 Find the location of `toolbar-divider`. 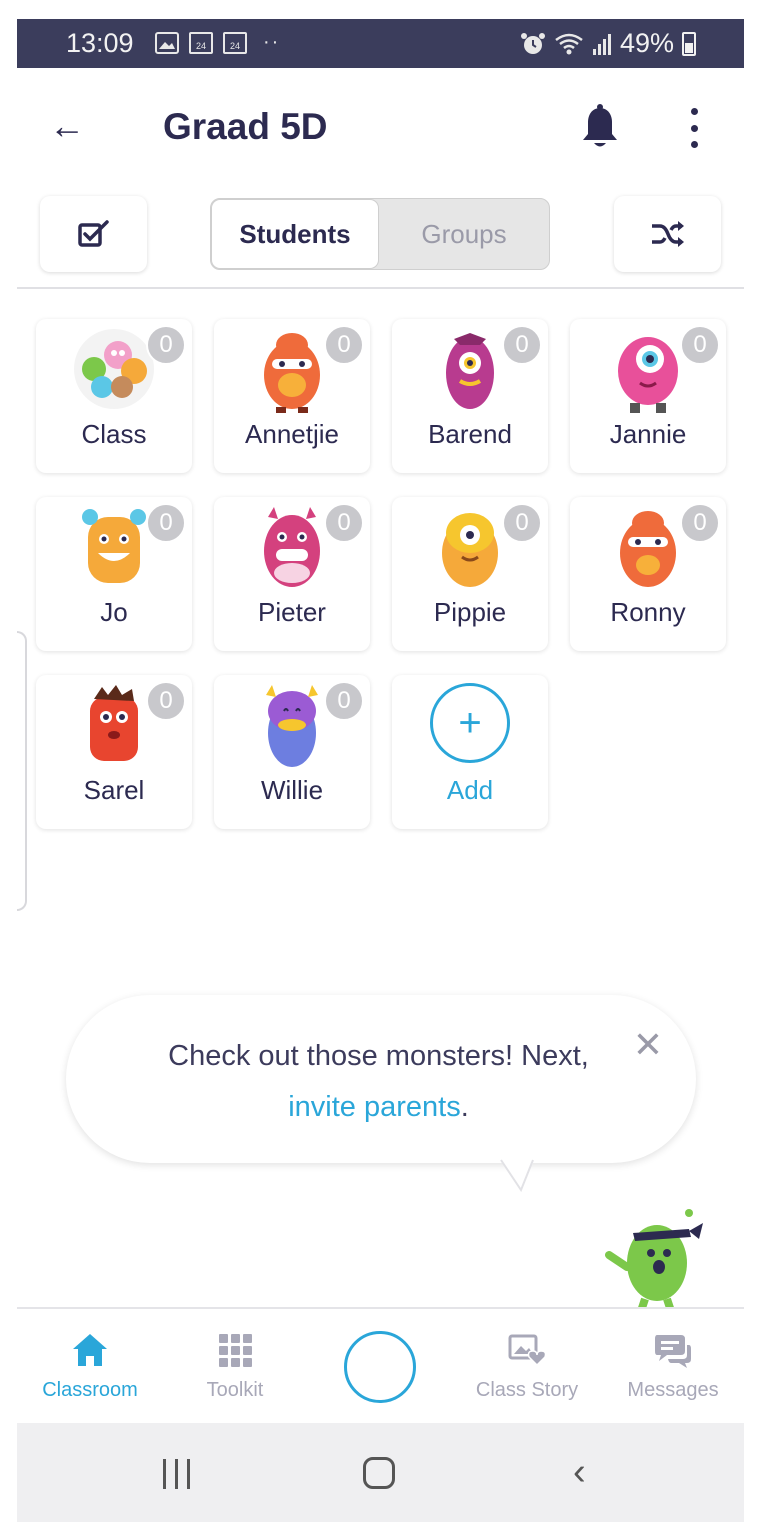

toolbar-divider is located at coordinates (380, 288).